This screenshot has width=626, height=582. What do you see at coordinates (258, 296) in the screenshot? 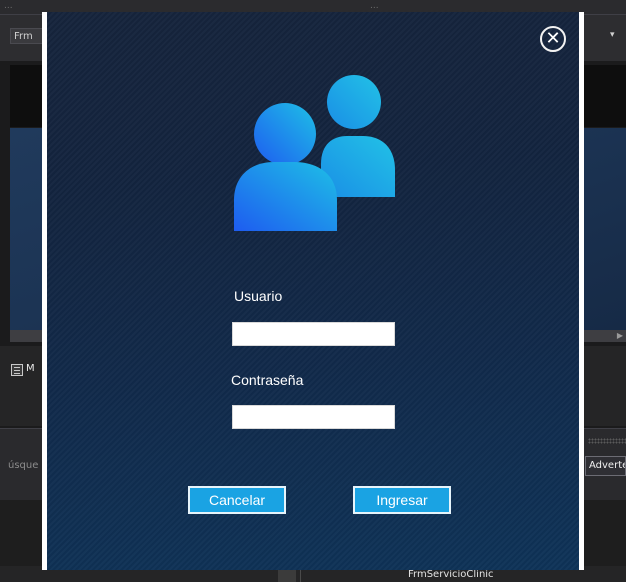
I see `username-label: Usuario` at bounding box center [258, 296].